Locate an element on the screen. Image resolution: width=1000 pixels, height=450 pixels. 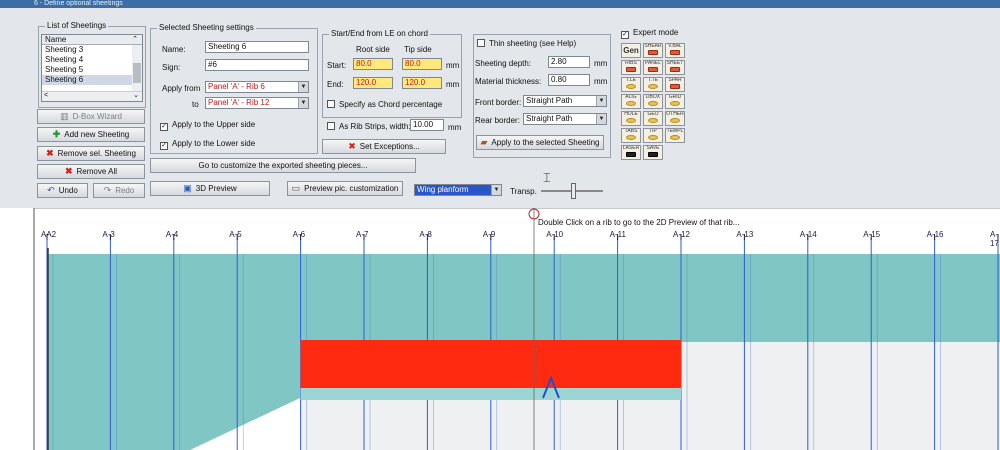
list-header: Name ⌃ is located at coordinates (92, 40).